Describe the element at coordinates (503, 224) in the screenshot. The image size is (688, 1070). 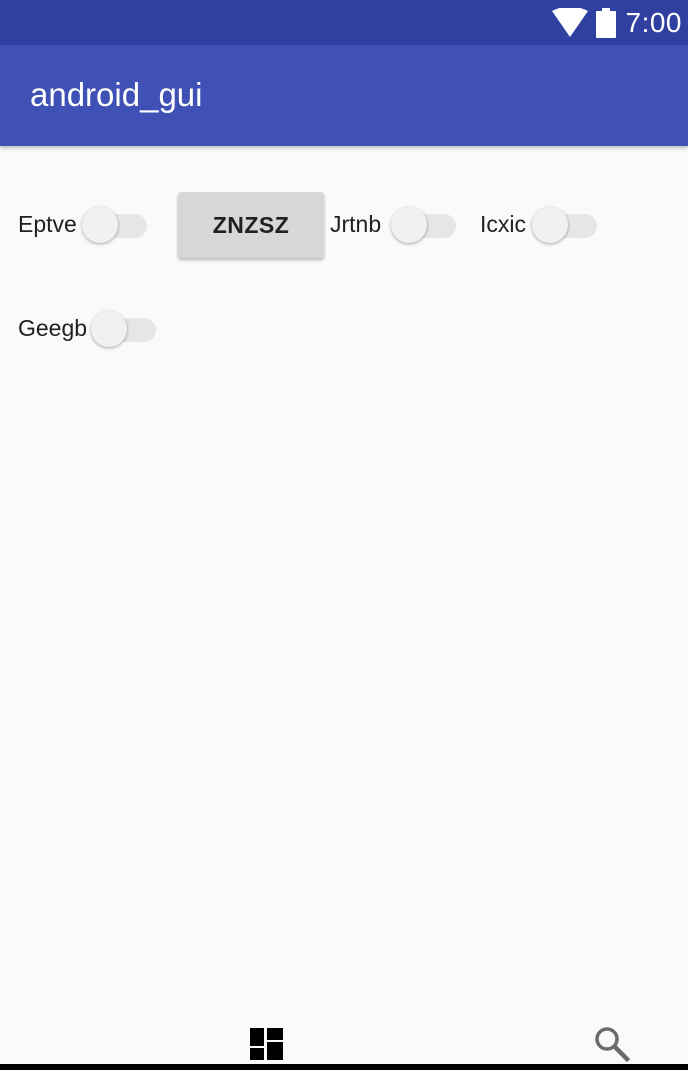
I see `switch-label-icxic: Icxic` at that location.